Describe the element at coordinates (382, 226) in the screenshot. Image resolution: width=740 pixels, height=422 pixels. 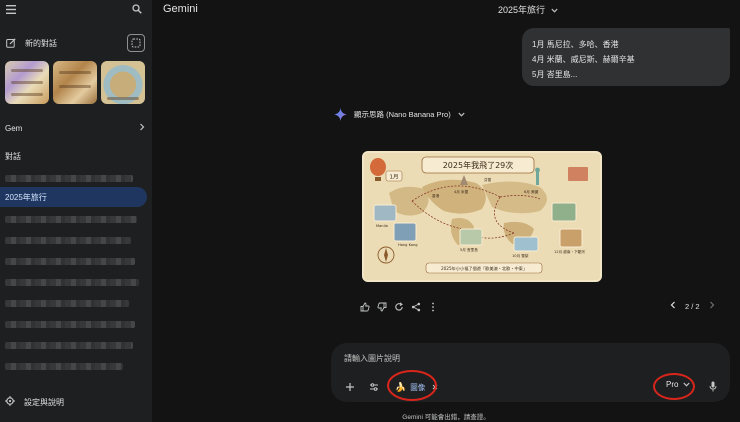
I see `image-place-label: Manila` at that location.